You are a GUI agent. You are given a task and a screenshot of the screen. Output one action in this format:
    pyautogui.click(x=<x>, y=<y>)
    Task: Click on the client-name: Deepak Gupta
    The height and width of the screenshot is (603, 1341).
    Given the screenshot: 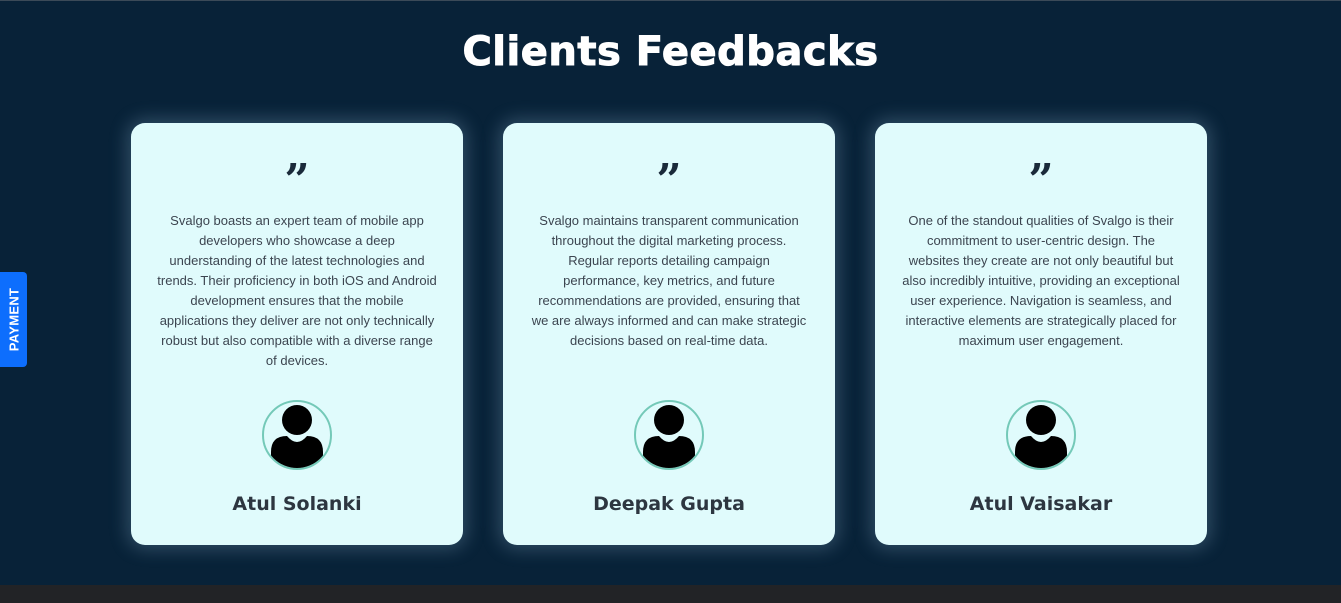 What is the action you would take?
    pyautogui.click(x=669, y=504)
    